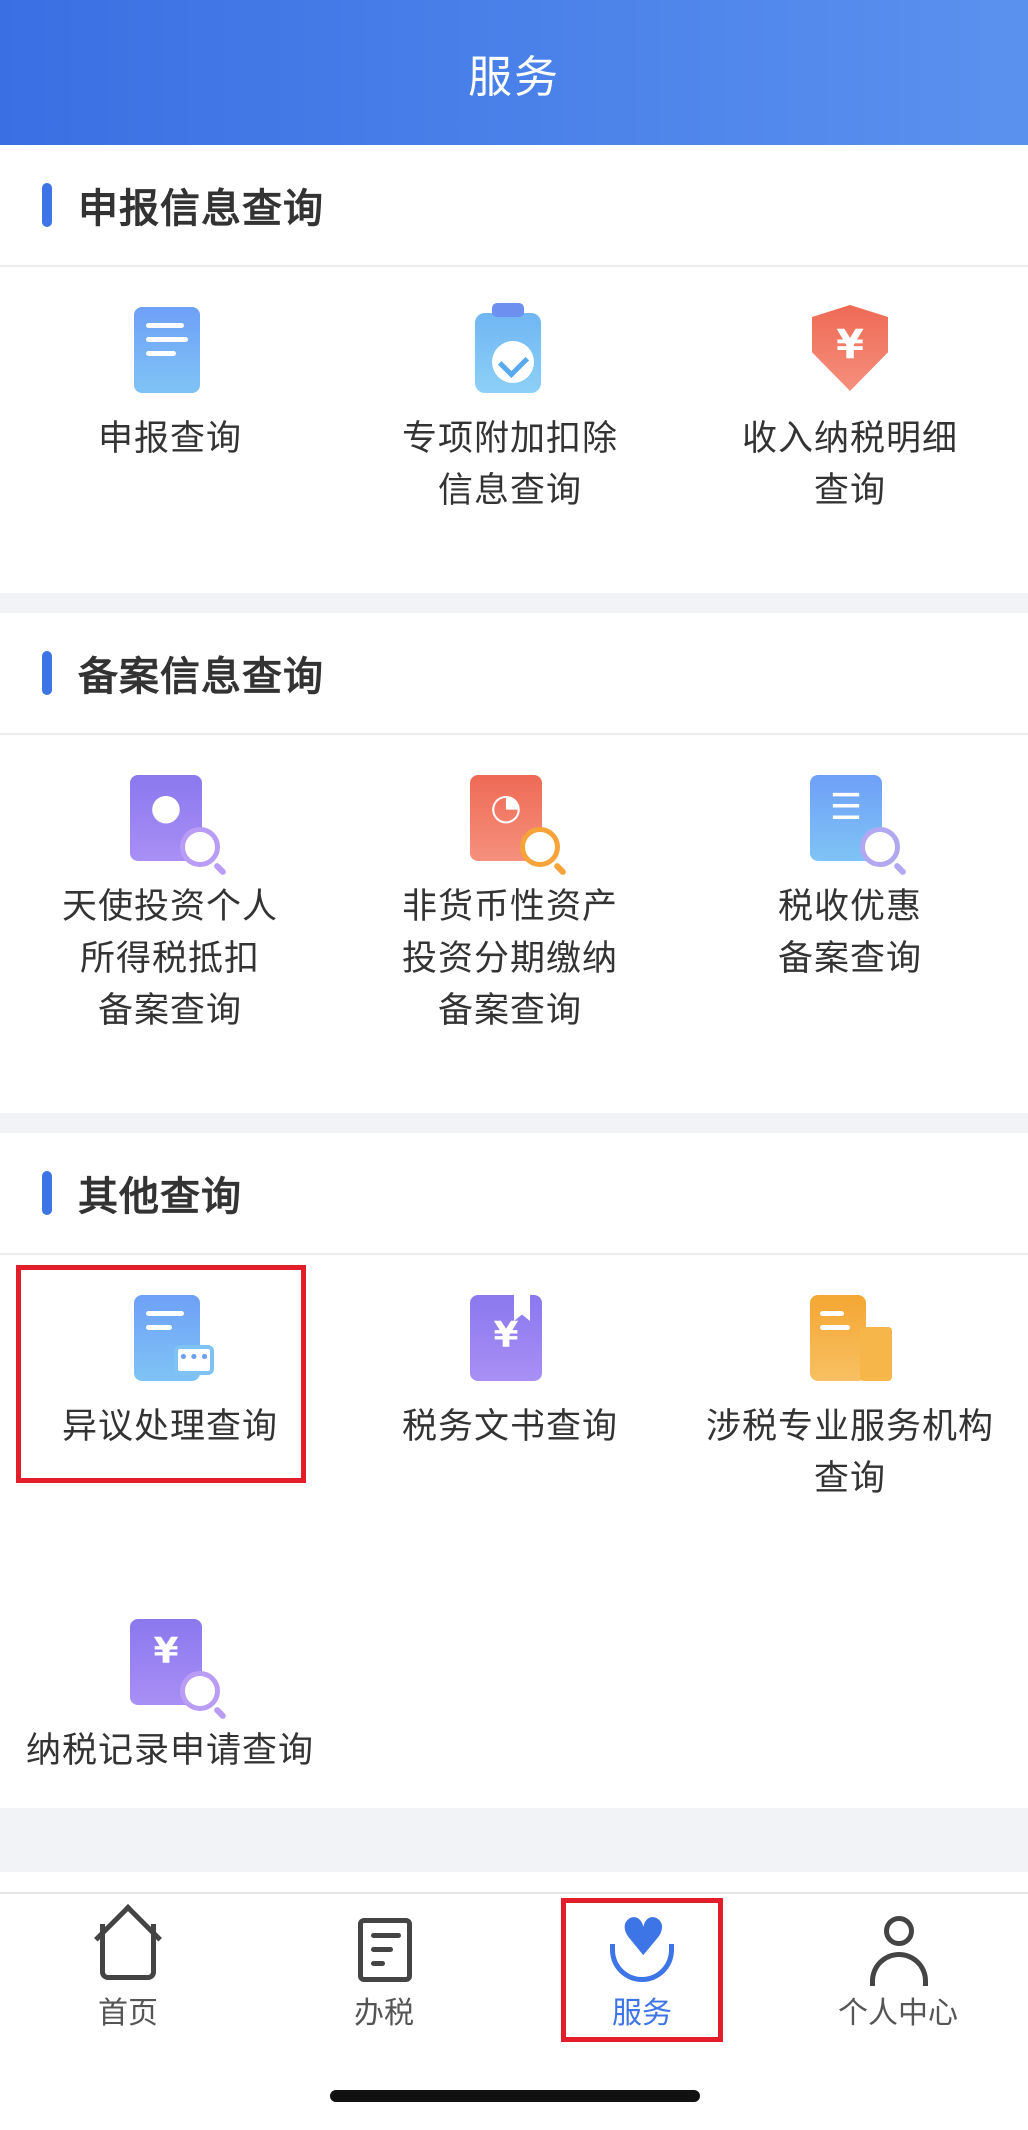 The width and height of the screenshot is (1028, 2130). Describe the element at coordinates (169, 1751) in the screenshot. I see `item-label: 纳税记录申请查询` at that location.